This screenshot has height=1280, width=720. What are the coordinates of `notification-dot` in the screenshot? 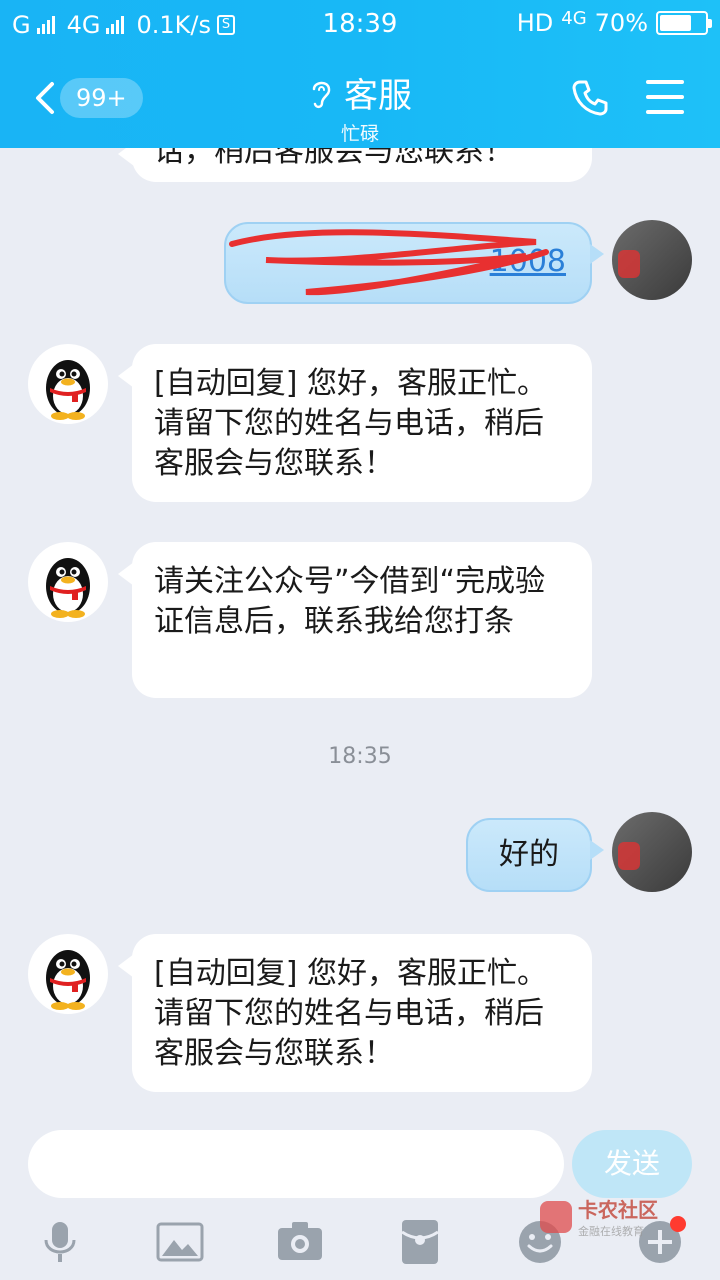 It's located at (678, 1224).